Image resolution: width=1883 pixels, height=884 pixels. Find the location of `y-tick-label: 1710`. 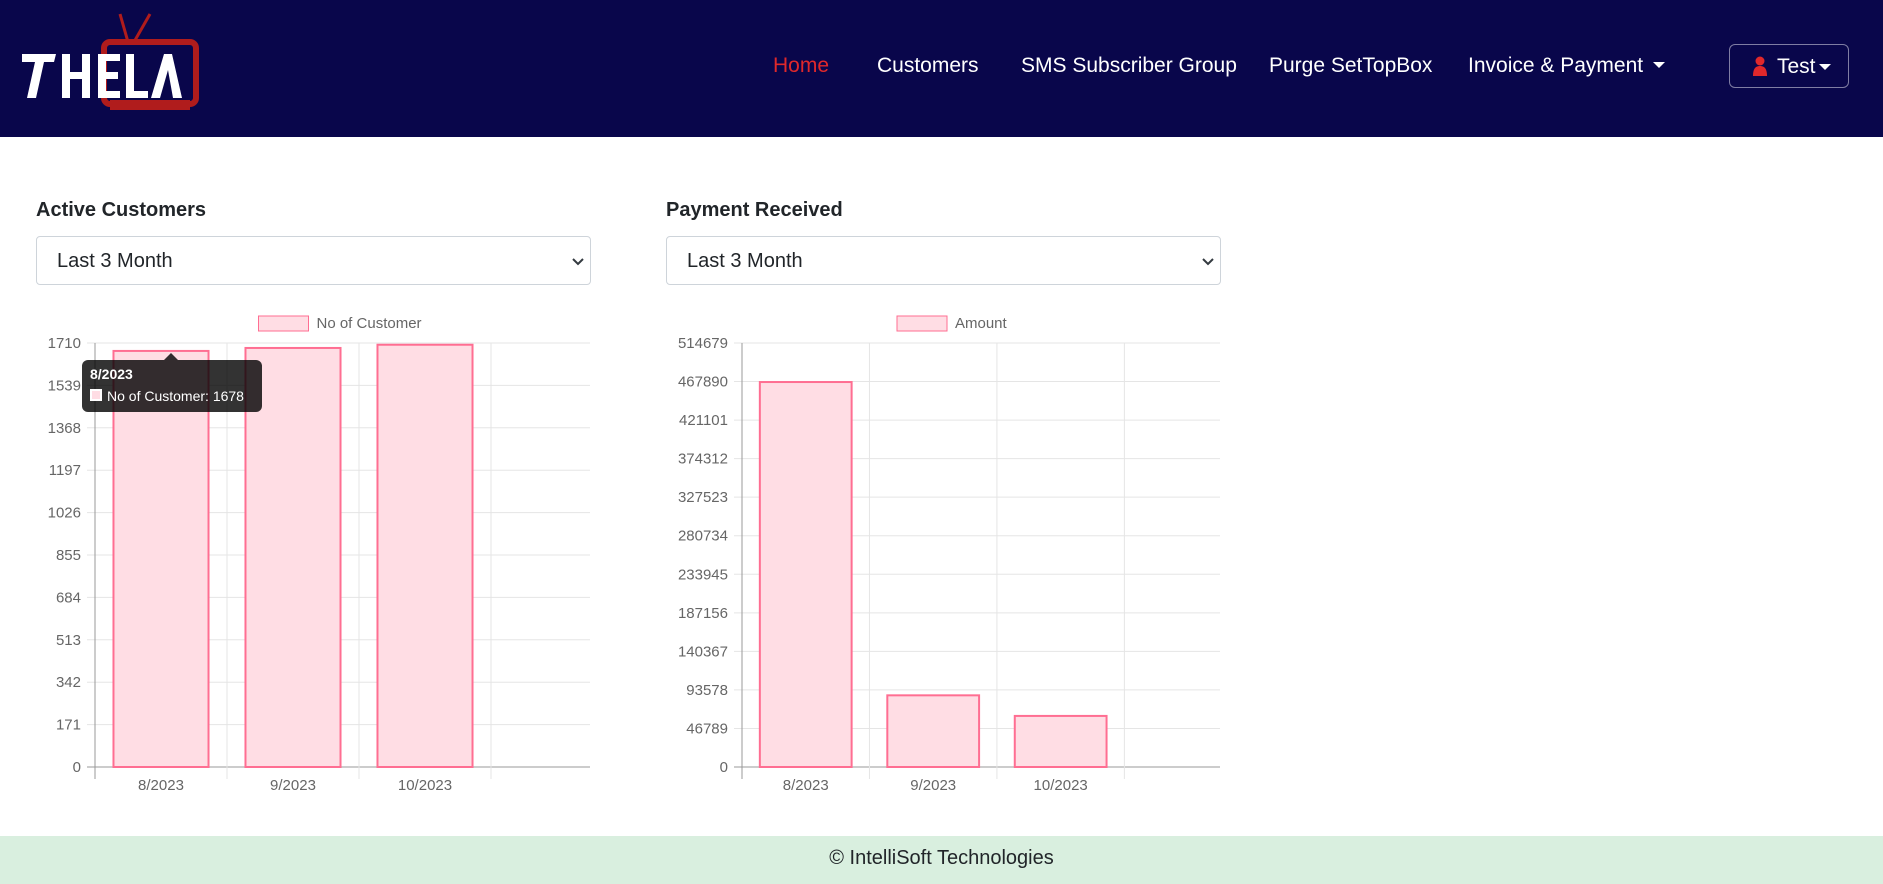

y-tick-label: 1710 is located at coordinates (64, 343).